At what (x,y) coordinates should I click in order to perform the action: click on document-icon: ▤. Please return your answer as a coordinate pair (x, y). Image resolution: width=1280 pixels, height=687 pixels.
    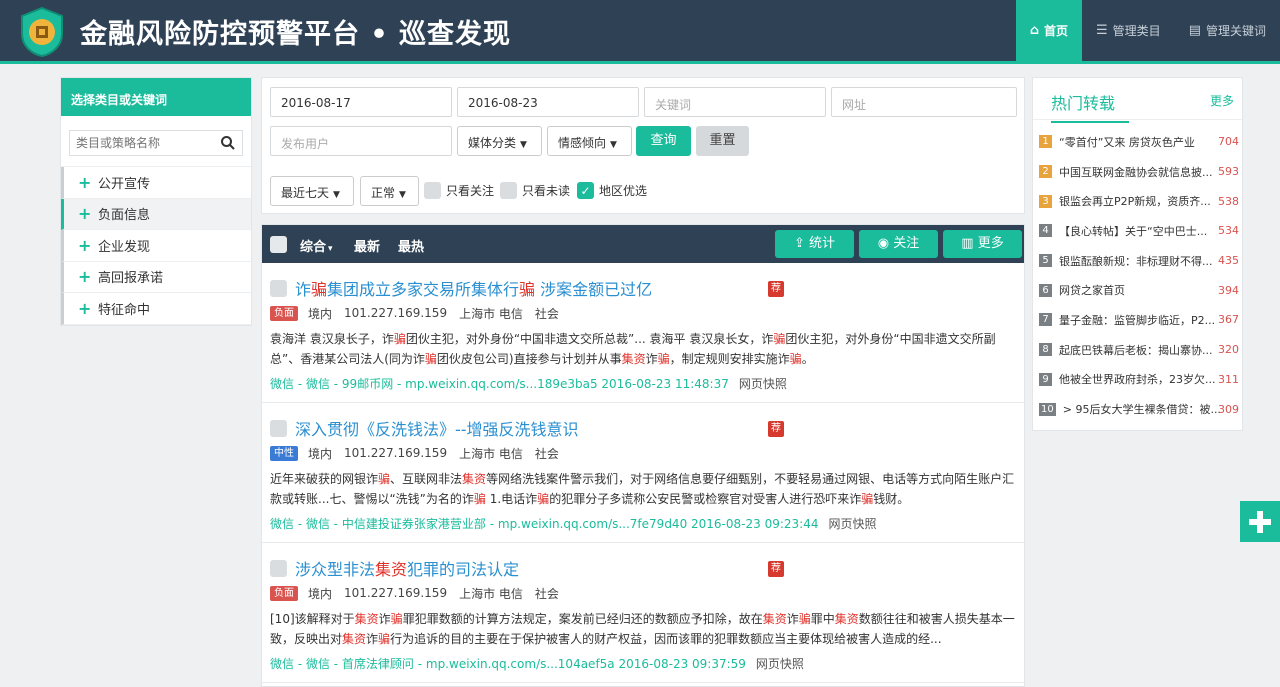
    Looking at the image, I should click on (1194, 30).